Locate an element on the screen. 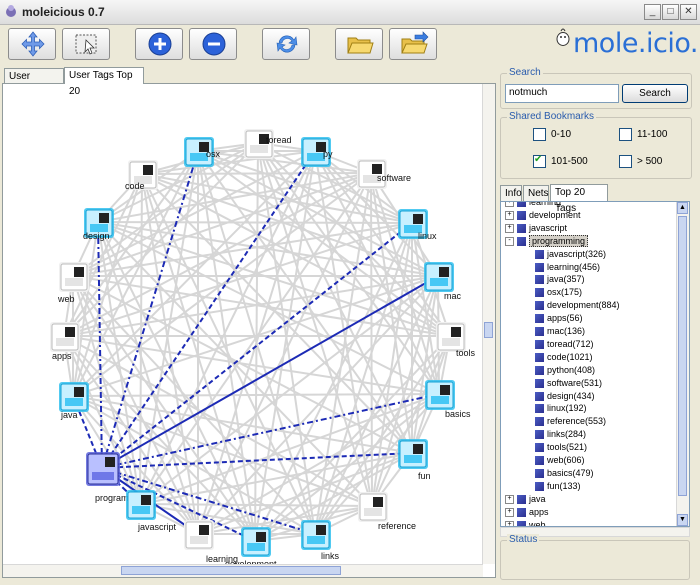 This screenshot has width=700, height=585. tree-row: toread(712) is located at coordinates (564, 344).